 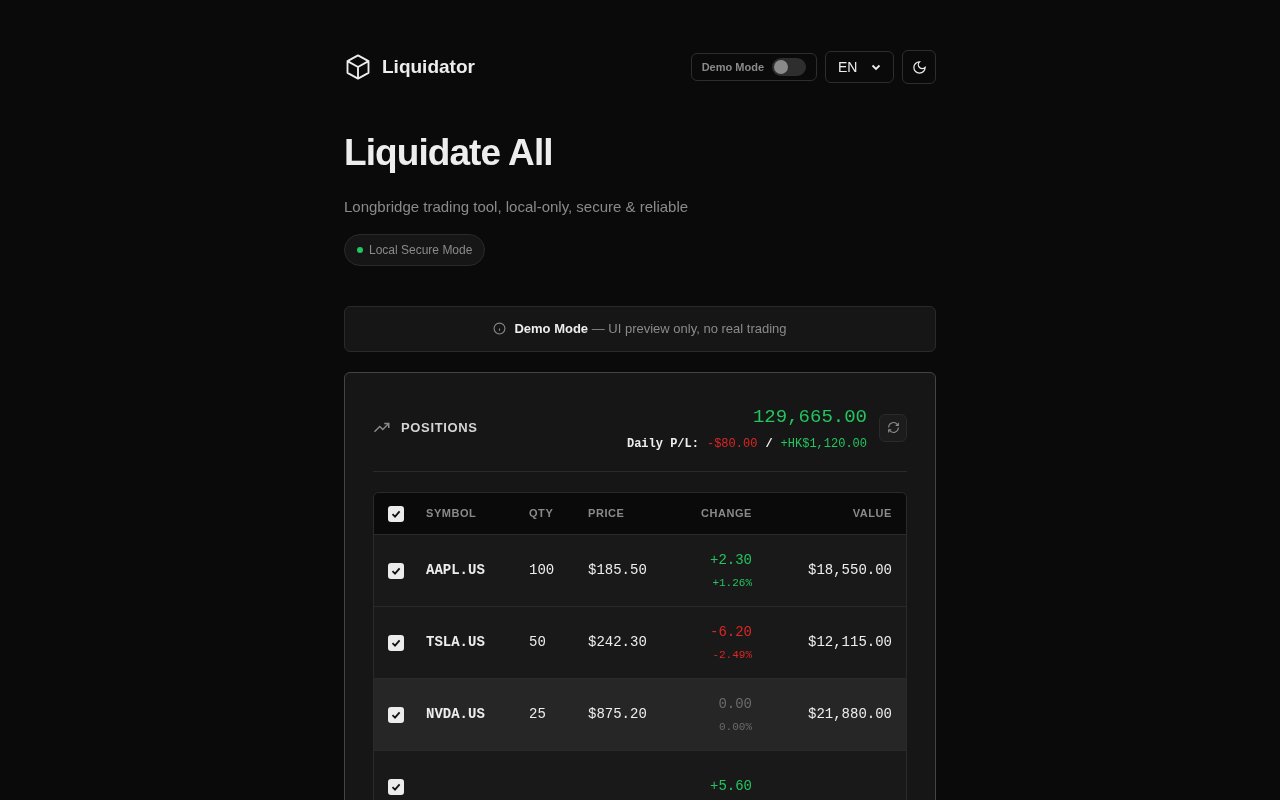 I want to click on change-value: 0.00, so click(x=735, y=704).